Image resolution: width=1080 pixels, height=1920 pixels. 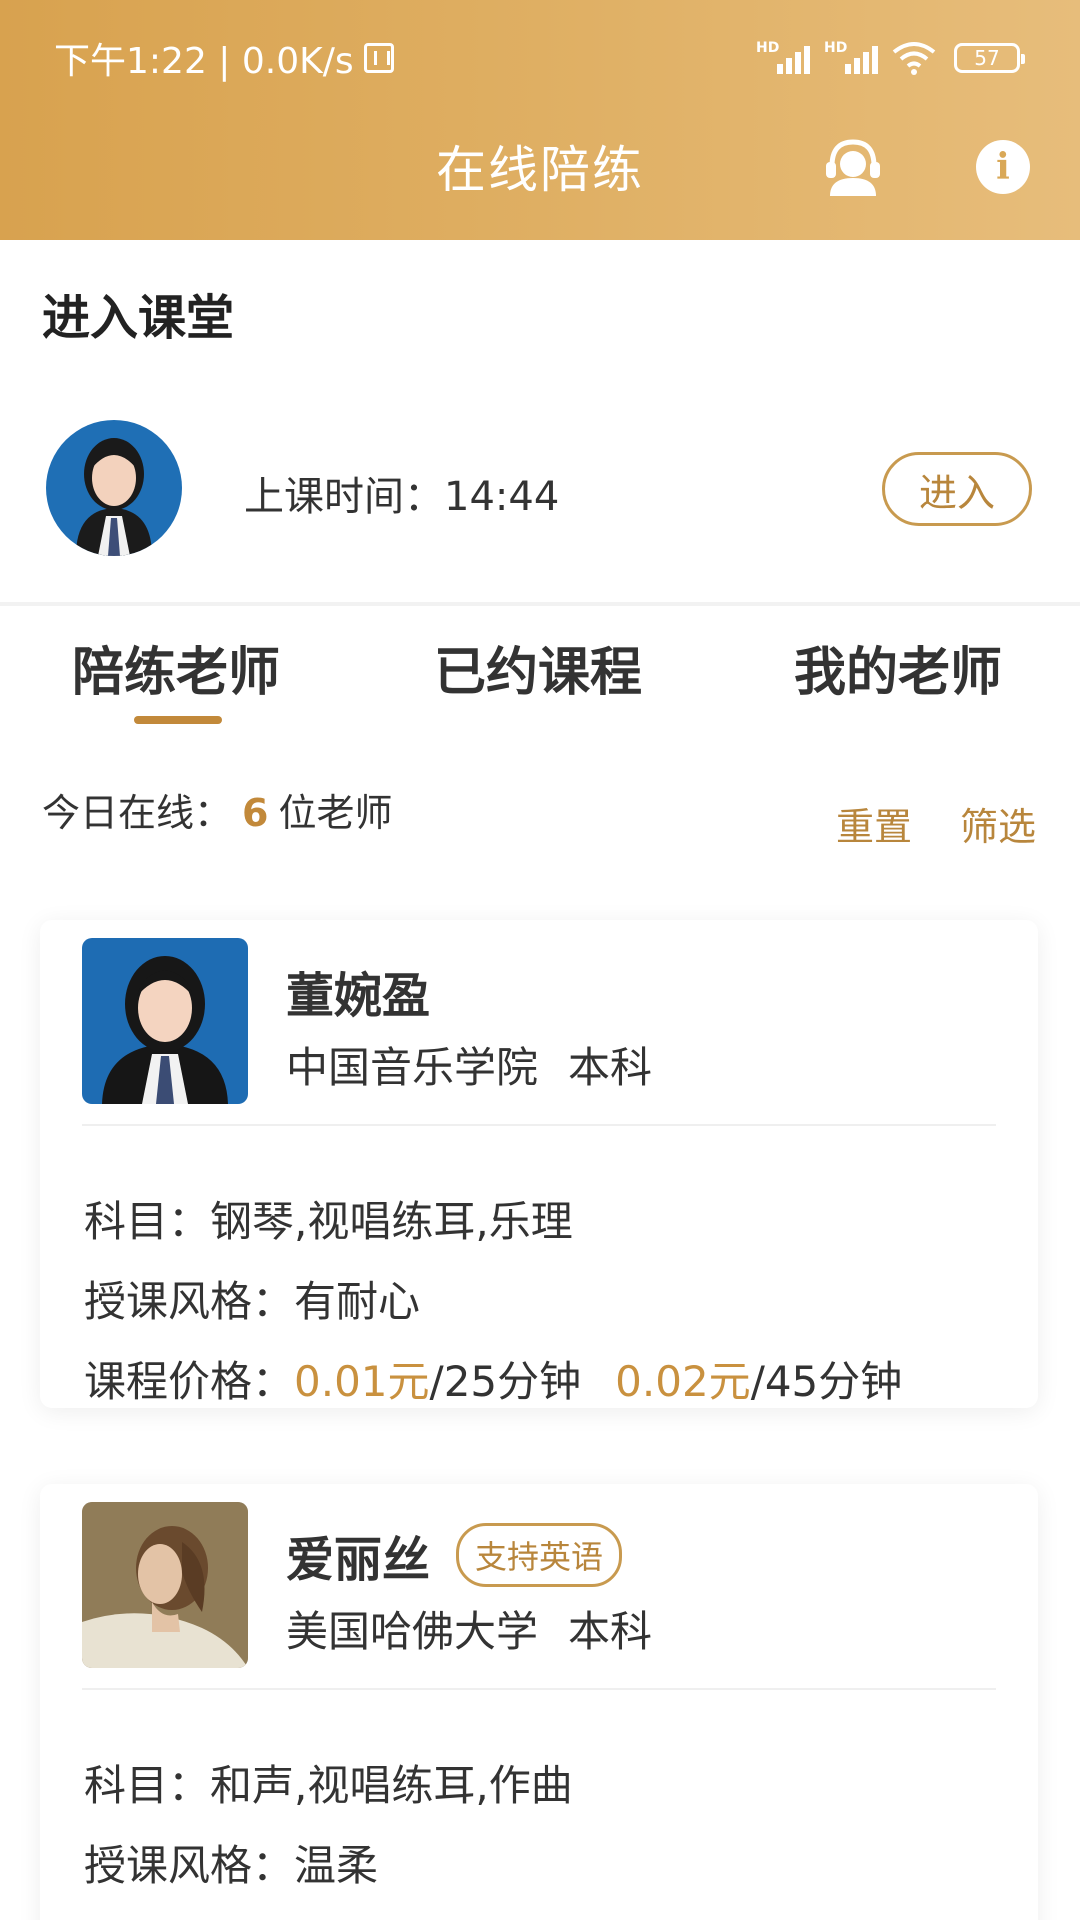 I want to click on wifi-icon, so click(x=914, y=58).